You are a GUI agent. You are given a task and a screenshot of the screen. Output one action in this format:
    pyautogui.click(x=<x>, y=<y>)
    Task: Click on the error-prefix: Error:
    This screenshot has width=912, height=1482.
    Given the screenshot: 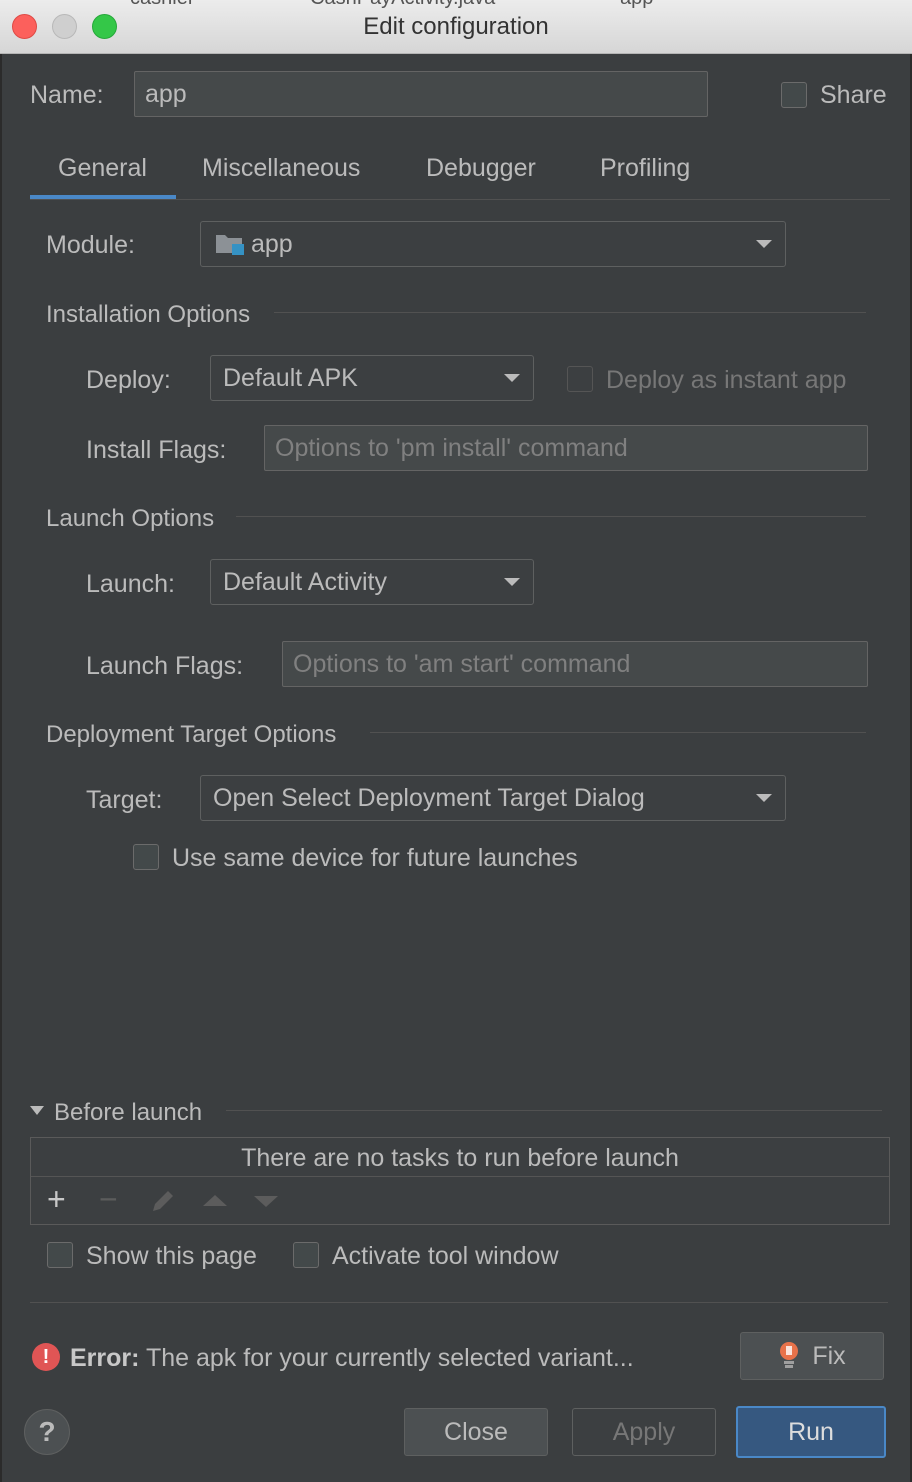 What is the action you would take?
    pyautogui.click(x=105, y=1358)
    